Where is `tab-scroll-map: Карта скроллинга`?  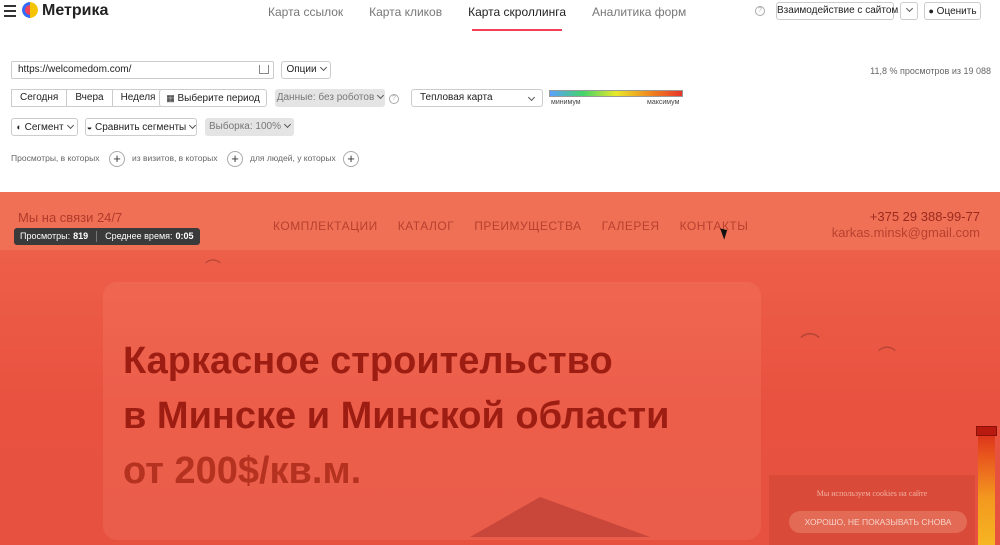
tab-scroll-map: Карта скроллинга is located at coordinates (517, 18).